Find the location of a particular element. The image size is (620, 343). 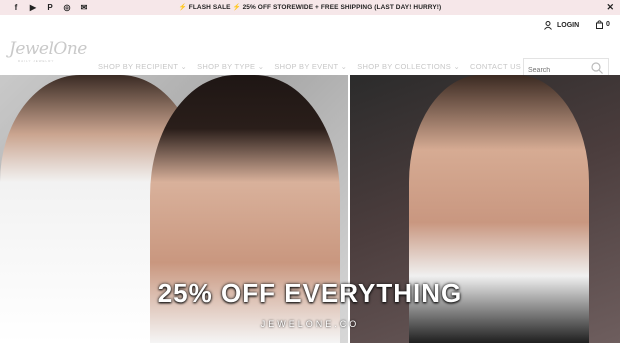

hero-subline: JEWELONE.CO is located at coordinates (310, 324).